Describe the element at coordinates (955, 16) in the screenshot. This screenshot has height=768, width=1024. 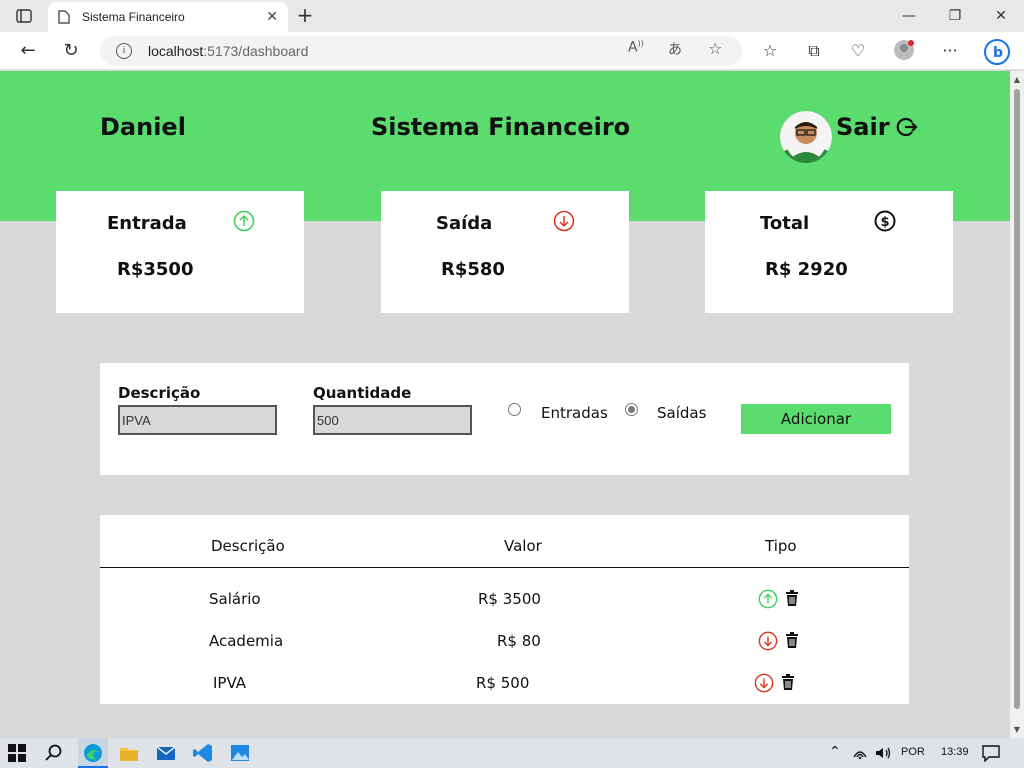
I see `restore-button: ❐` at that location.